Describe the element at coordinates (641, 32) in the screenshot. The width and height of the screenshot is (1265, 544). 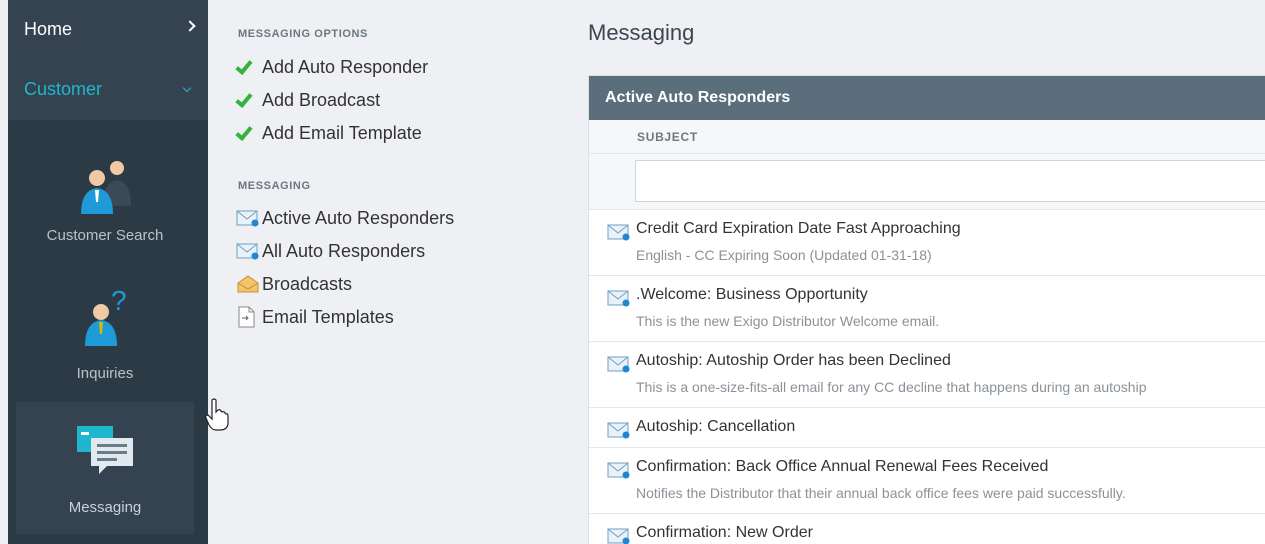
I see `page-title: Messaging` at that location.